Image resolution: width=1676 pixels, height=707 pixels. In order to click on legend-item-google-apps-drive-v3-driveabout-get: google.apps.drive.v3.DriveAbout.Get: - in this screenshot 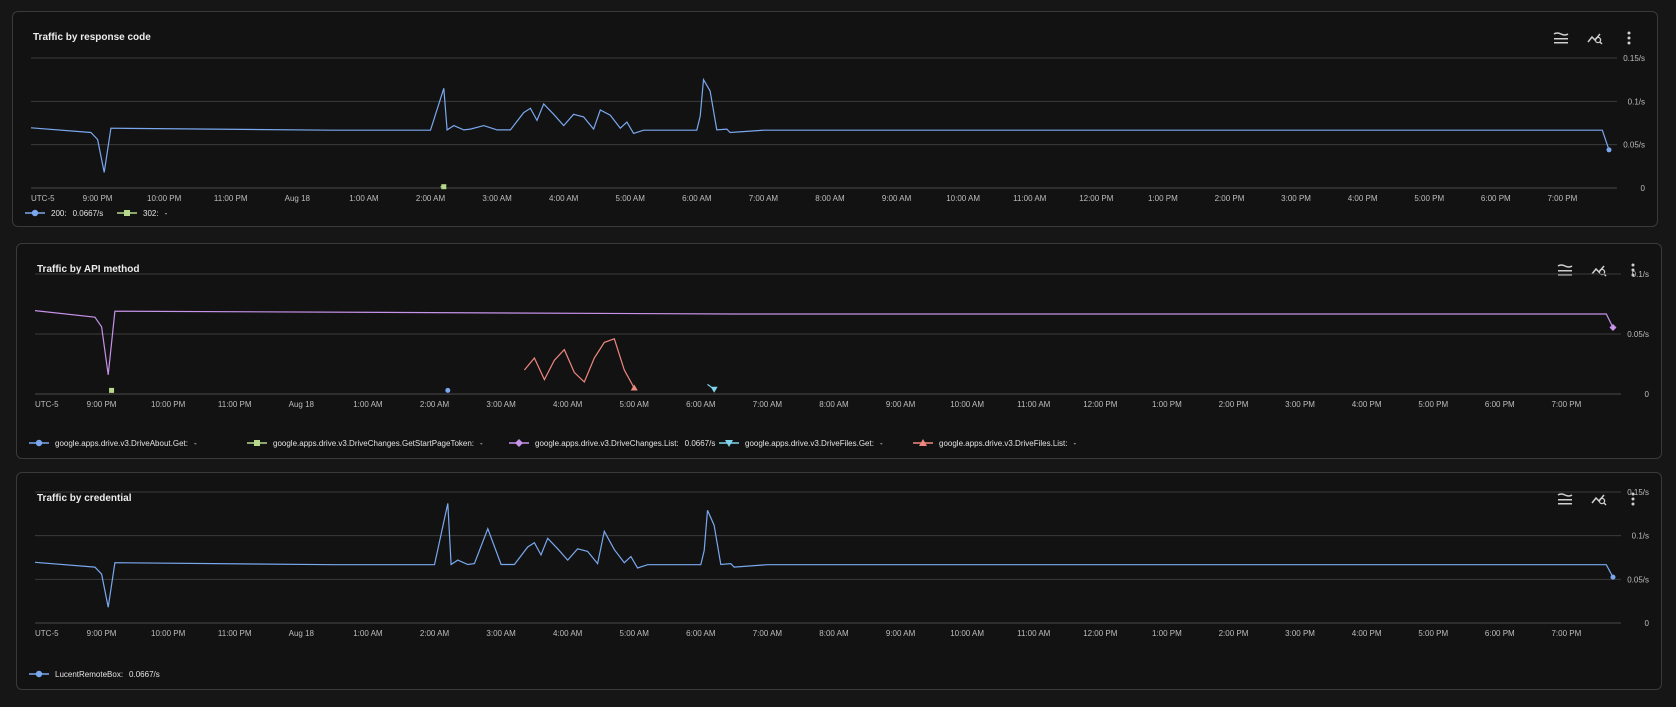, I will do `click(113, 443)`.